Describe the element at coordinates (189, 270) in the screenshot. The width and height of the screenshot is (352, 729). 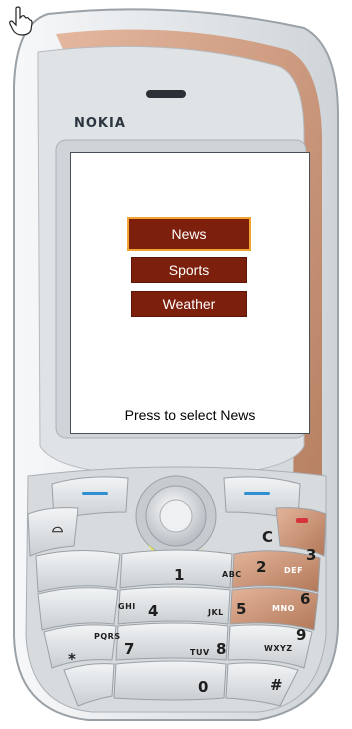
I see `menu-item-sports: Sports` at that location.